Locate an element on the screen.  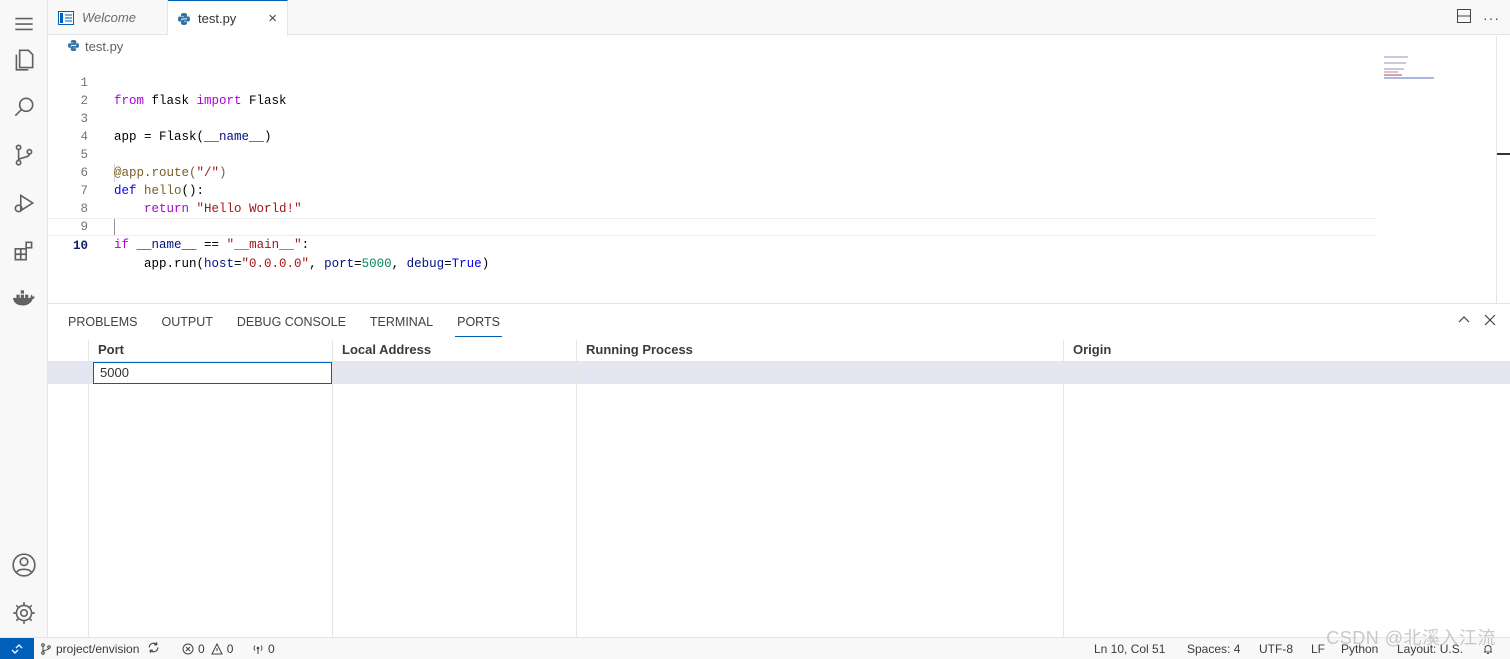
problems-status: 0 0 is located at coordinates (207, 648).